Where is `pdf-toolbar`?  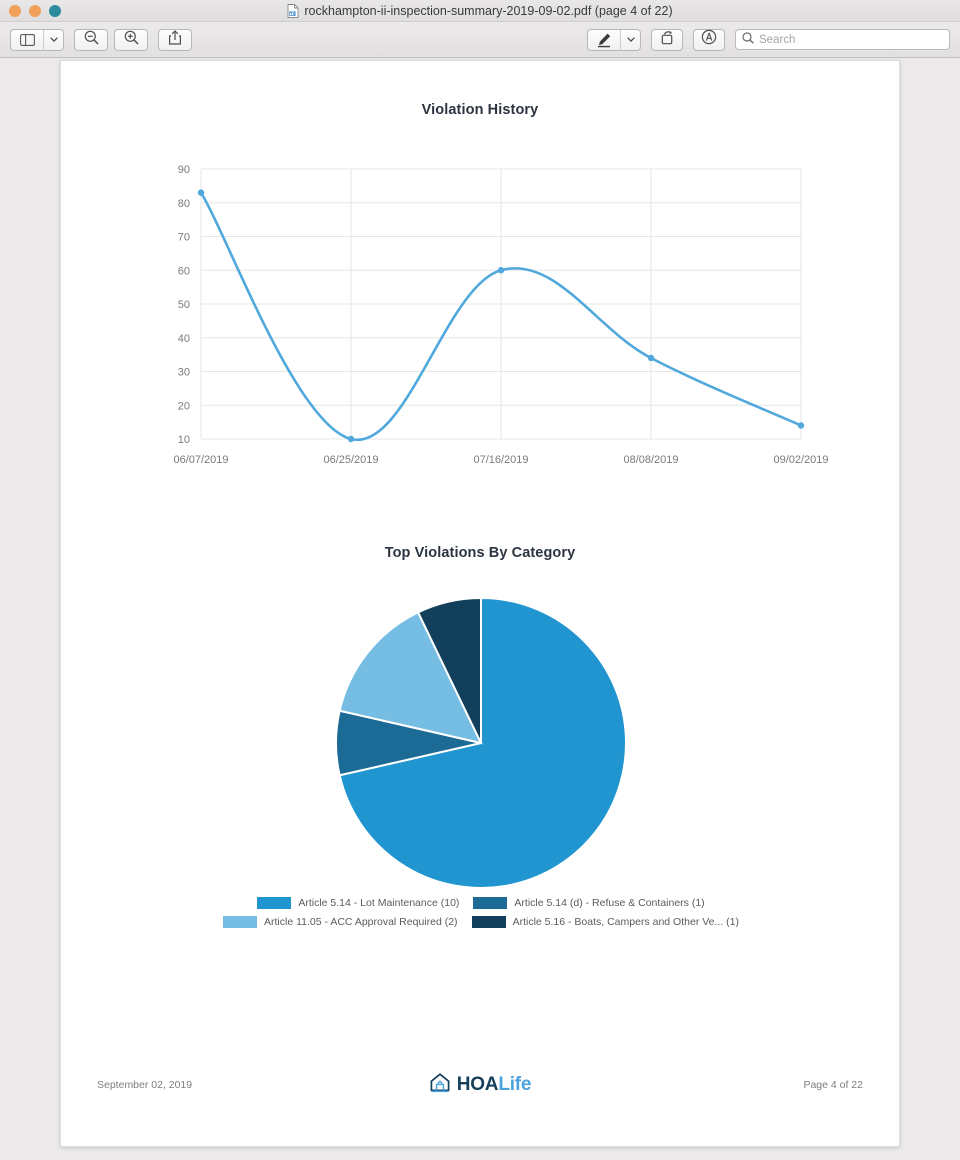
pdf-toolbar is located at coordinates (480, 40).